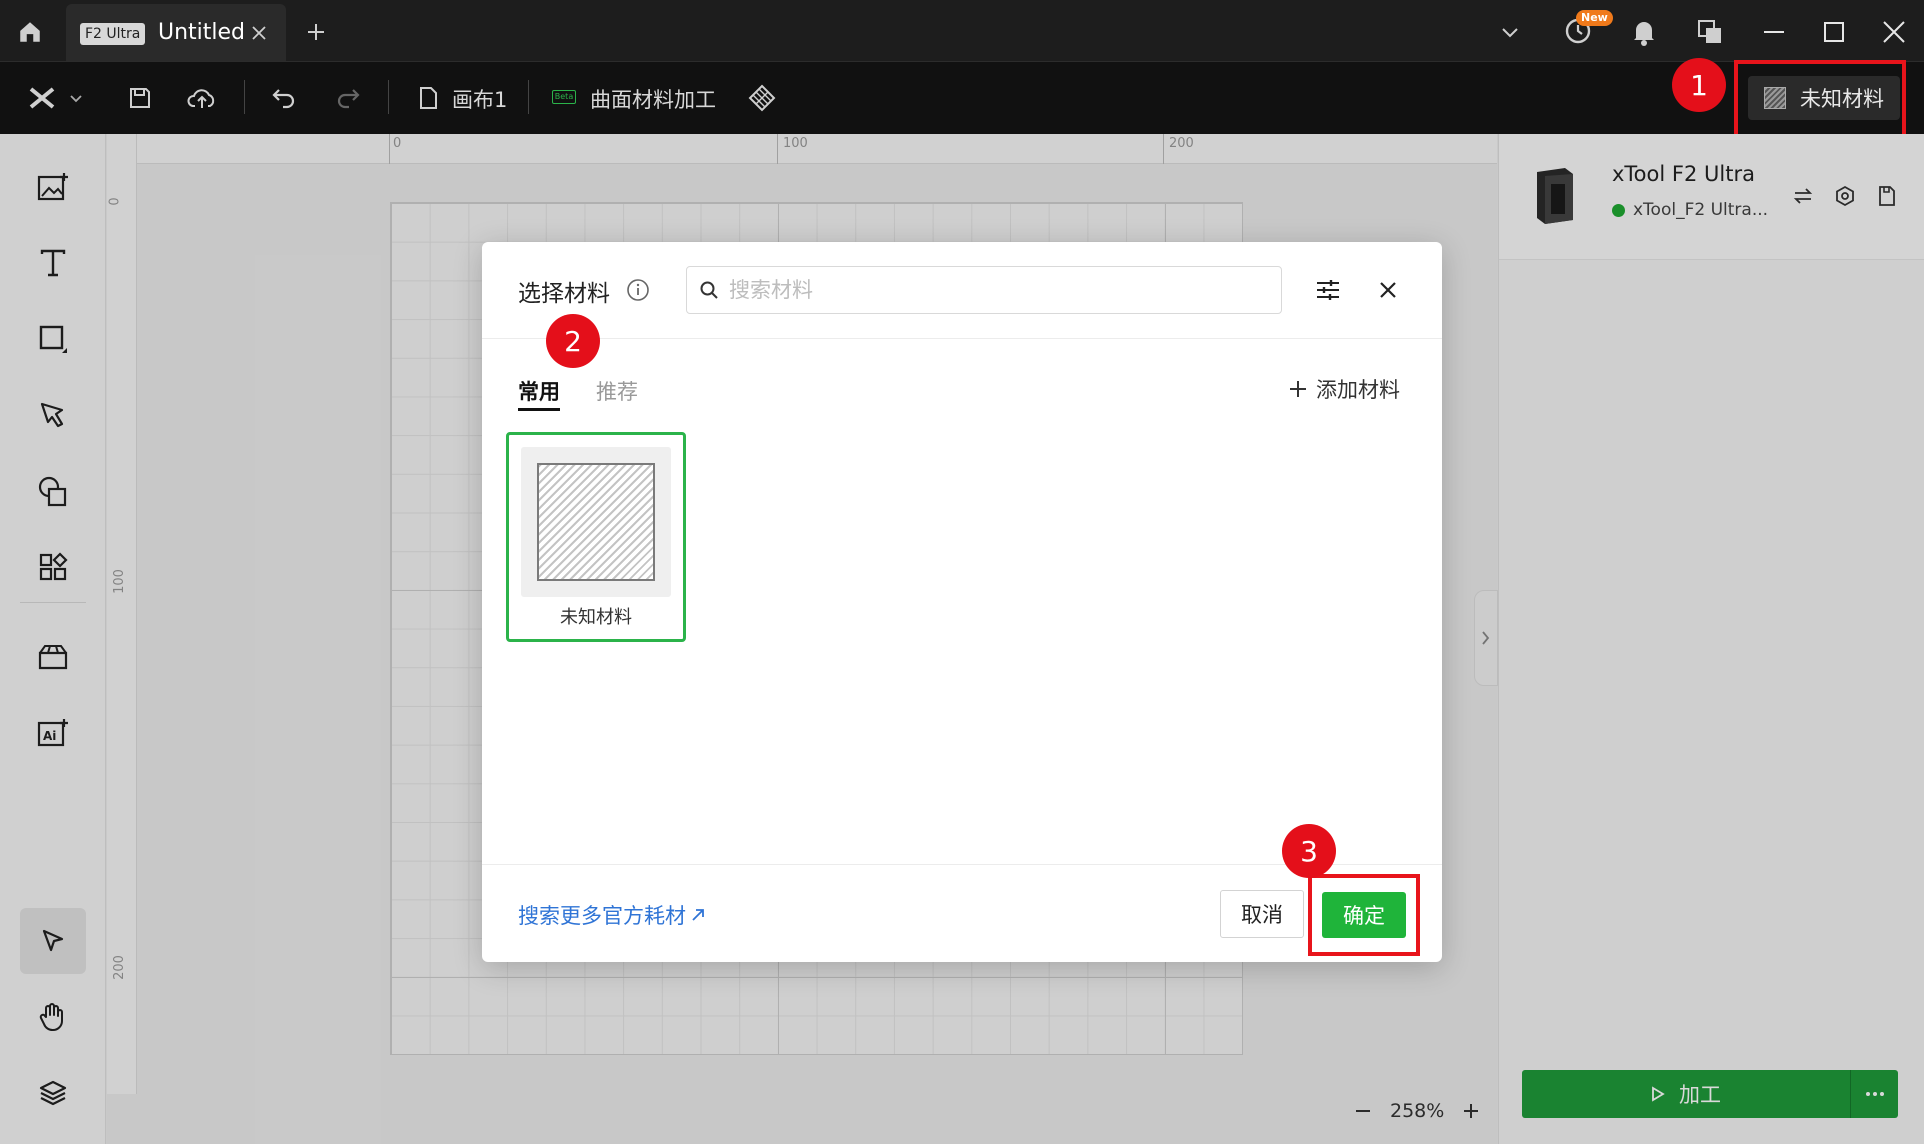 This screenshot has width=1924, height=1144. I want to click on material-card-label: 未知材料, so click(596, 617).